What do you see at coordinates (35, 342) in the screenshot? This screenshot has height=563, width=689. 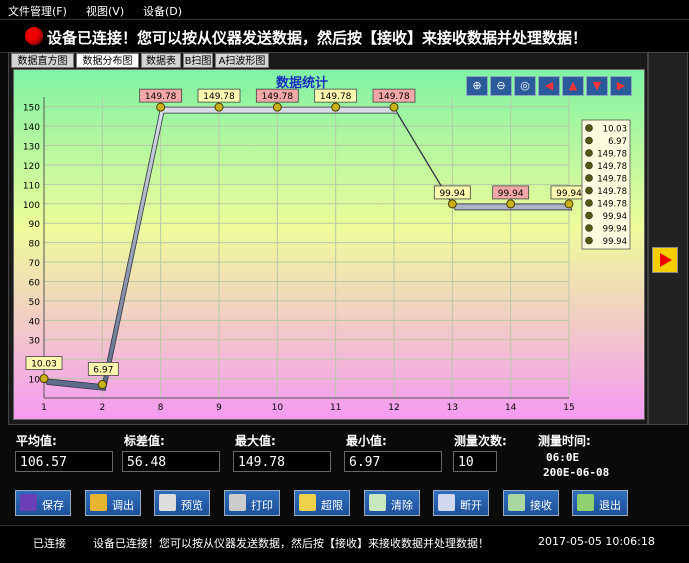 I see `y-tick-label: 30` at bounding box center [35, 342].